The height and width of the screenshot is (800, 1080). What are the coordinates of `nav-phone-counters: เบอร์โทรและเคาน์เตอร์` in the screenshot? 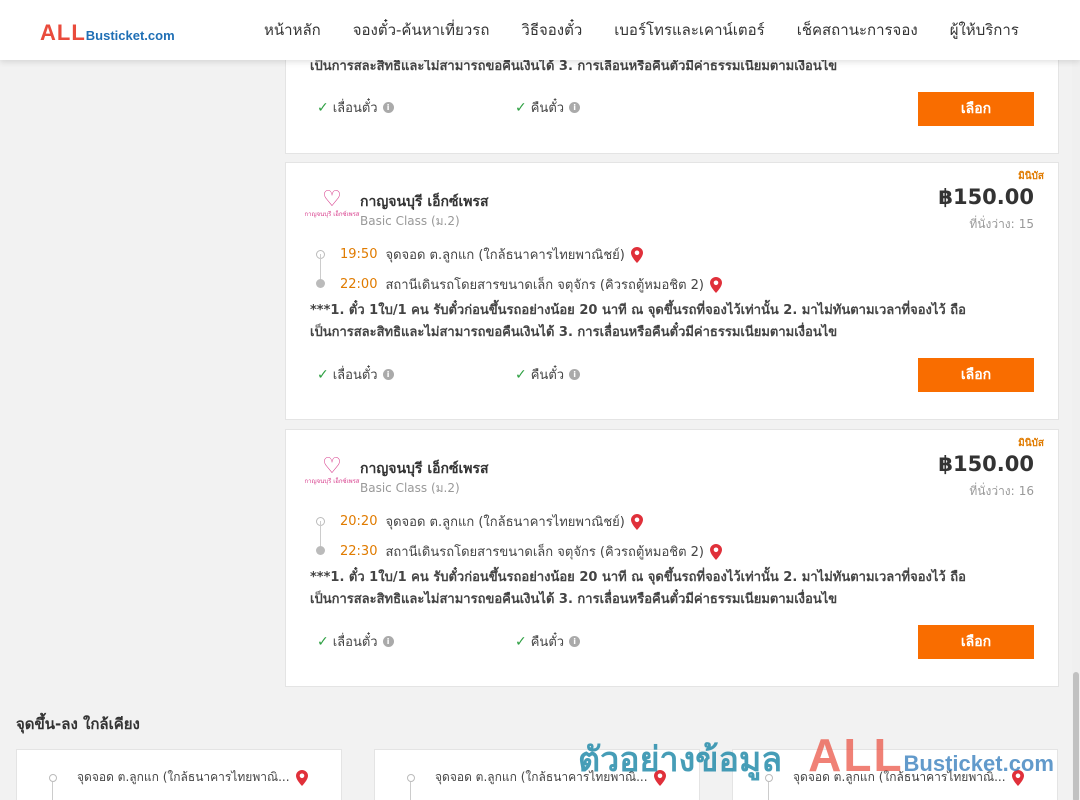 It's located at (689, 30).